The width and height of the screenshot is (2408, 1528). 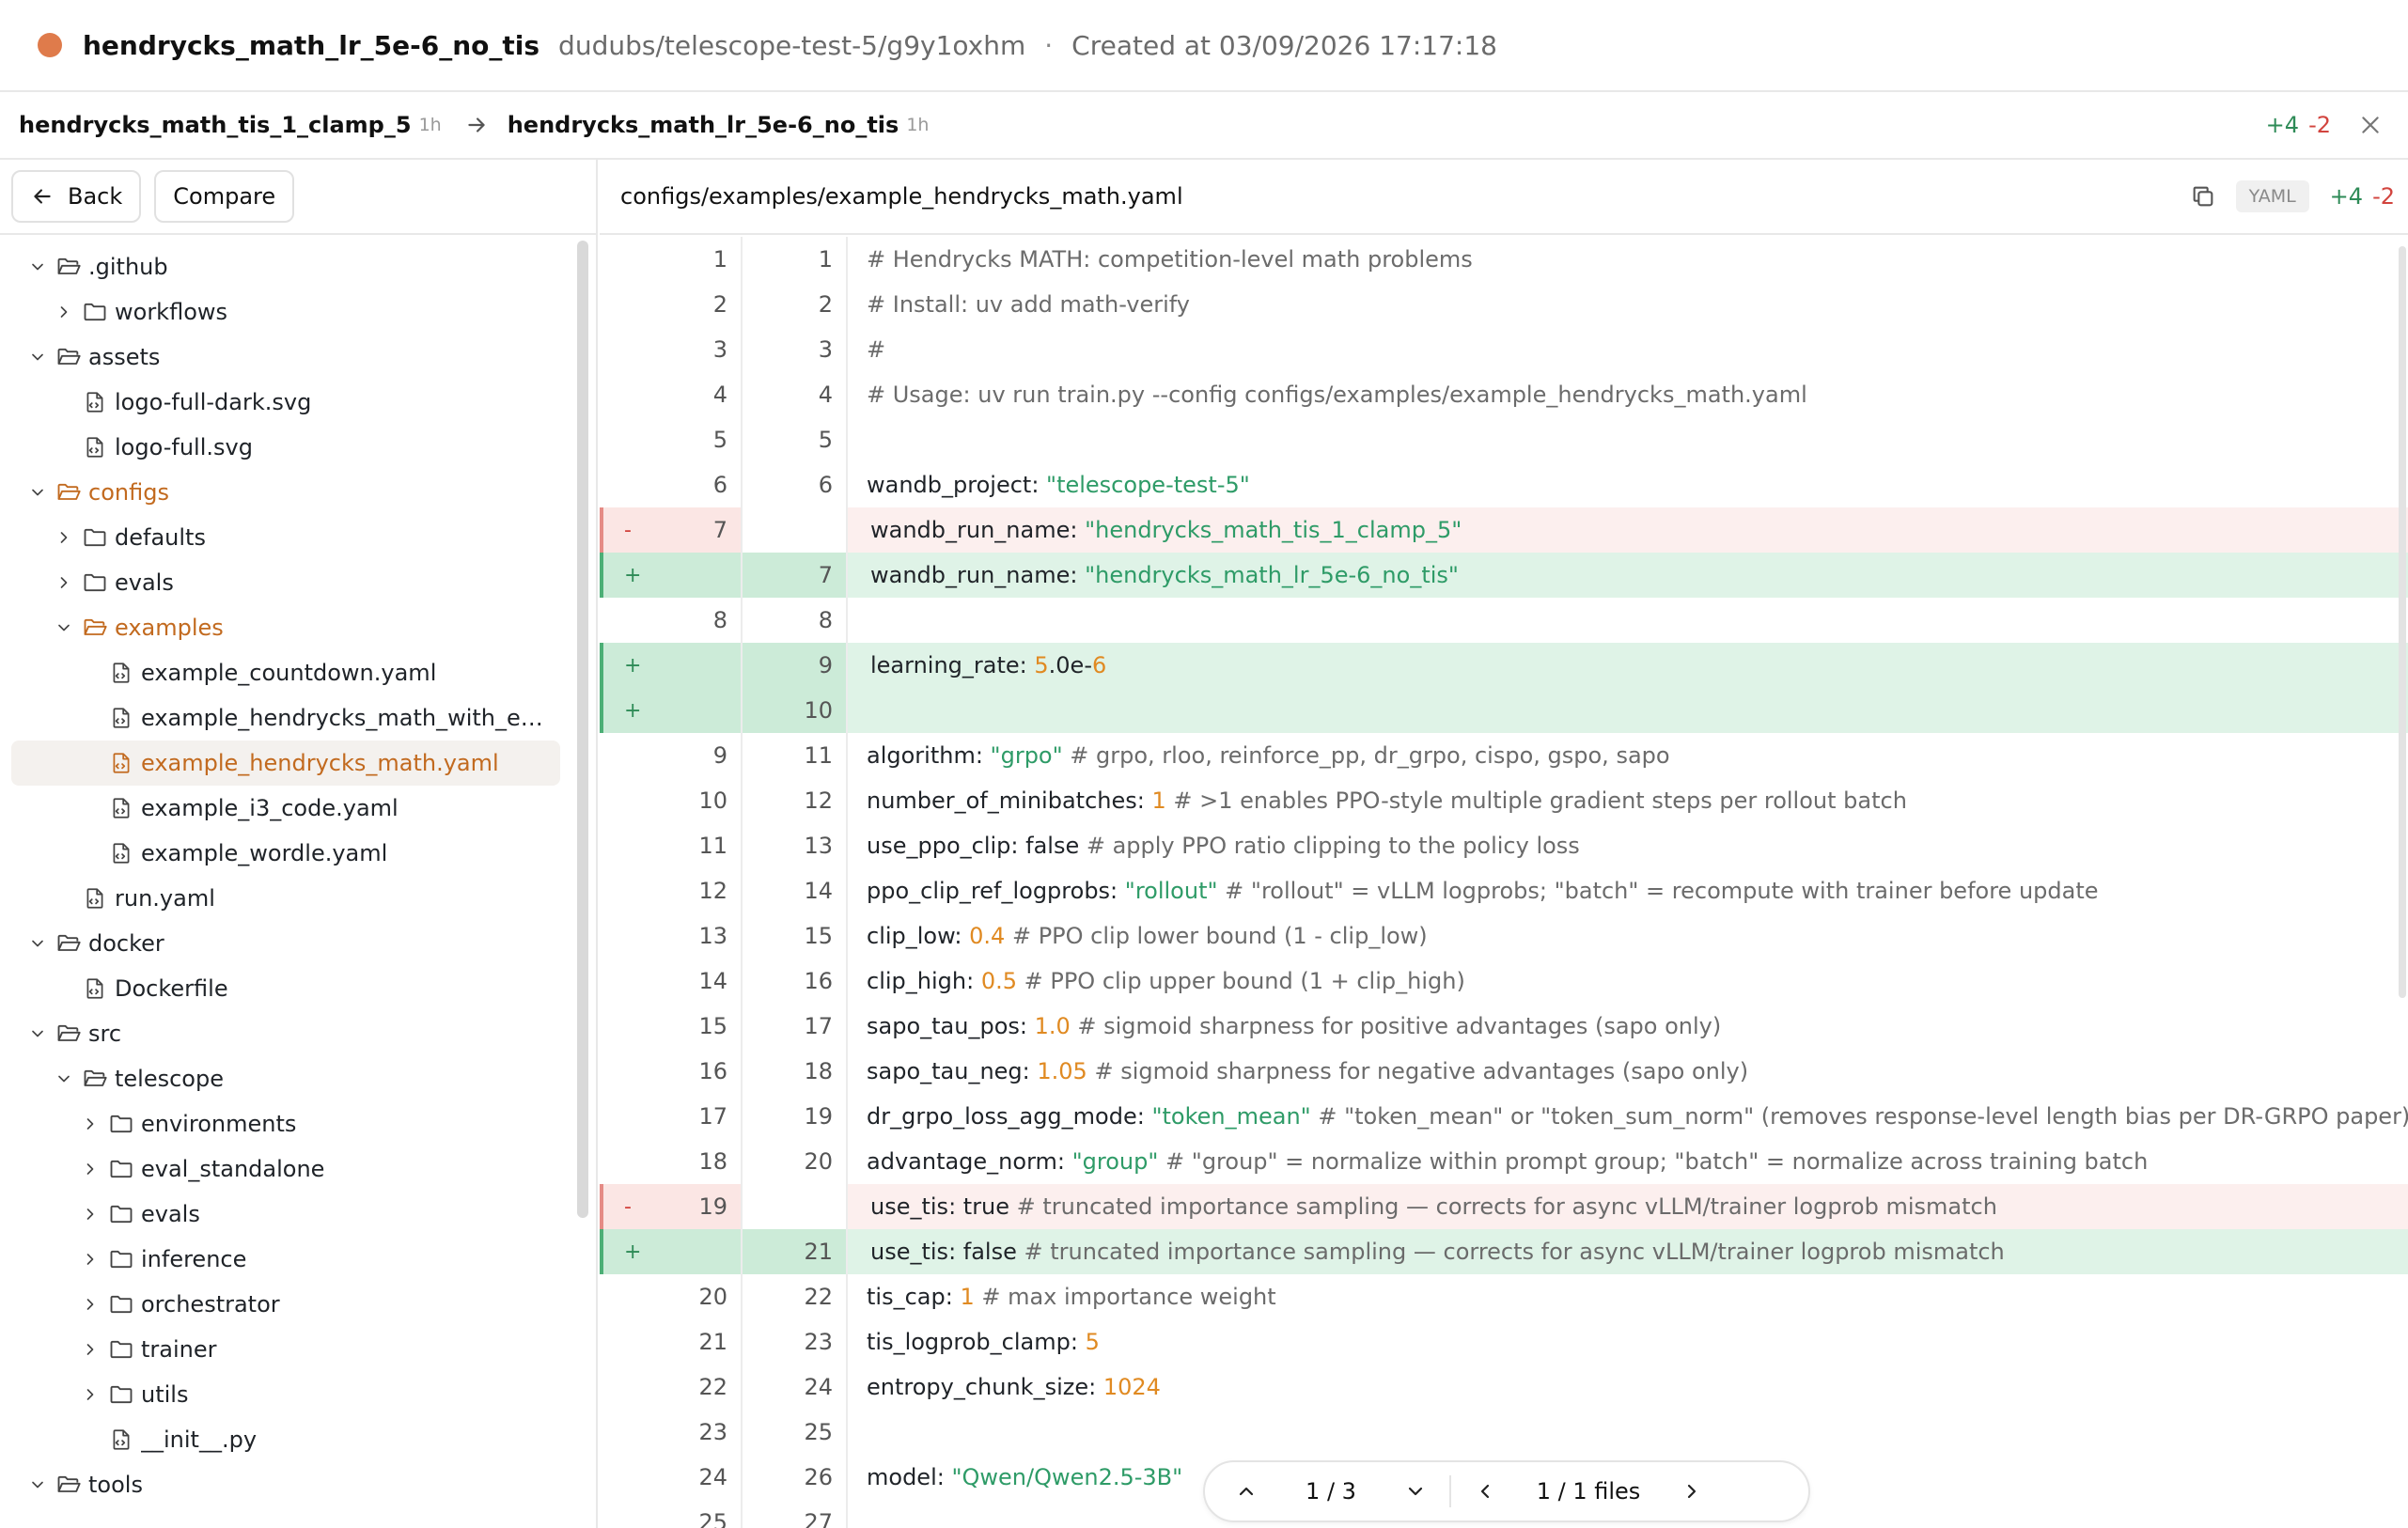 What do you see at coordinates (287, 1260) in the screenshot?
I see `tree-folder: inference` at bounding box center [287, 1260].